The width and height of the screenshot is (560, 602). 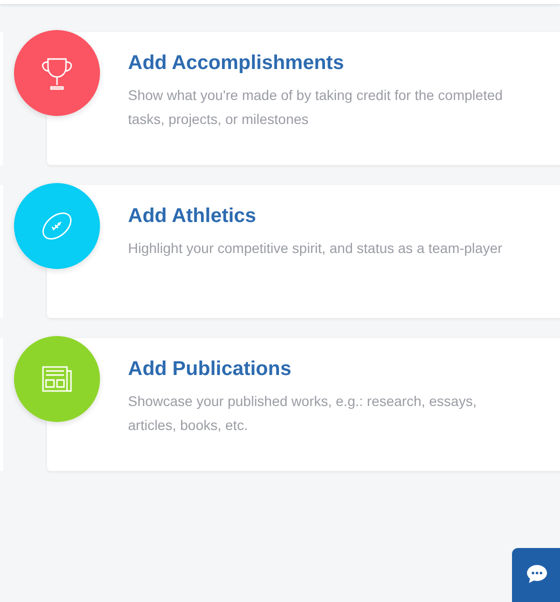 I want to click on card-title: Add Accomplishments, so click(x=236, y=63).